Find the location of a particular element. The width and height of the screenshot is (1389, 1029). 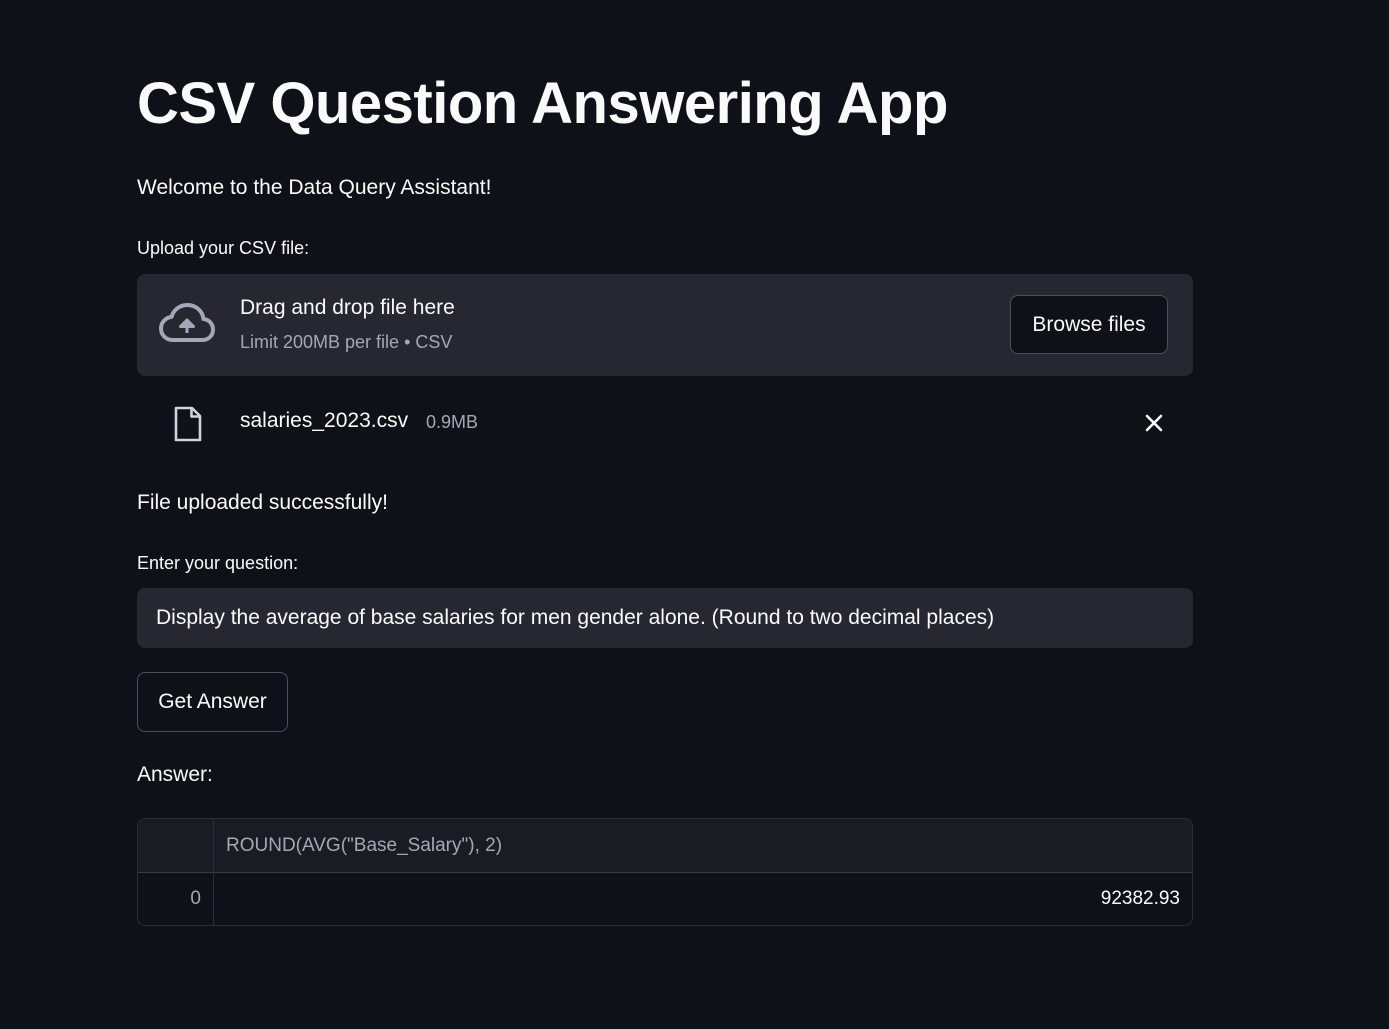

get-answer-button: Get Answer is located at coordinates (212, 702).